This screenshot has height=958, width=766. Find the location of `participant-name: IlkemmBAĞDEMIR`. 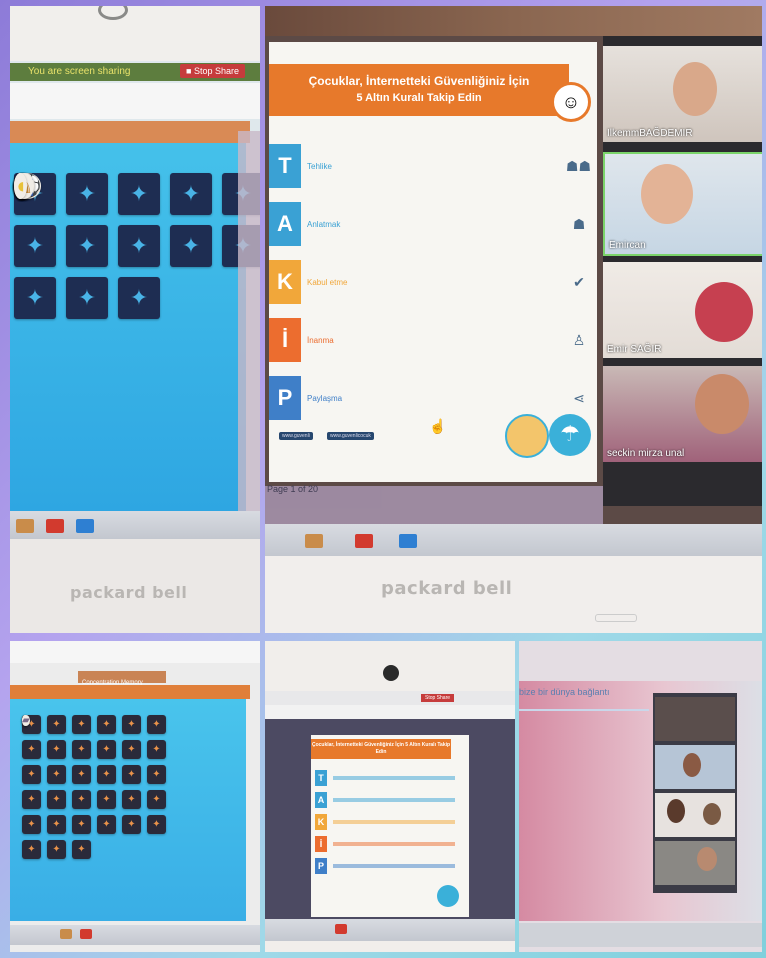

participant-name: IlkemmBAĞDEMIR is located at coordinates (650, 133).